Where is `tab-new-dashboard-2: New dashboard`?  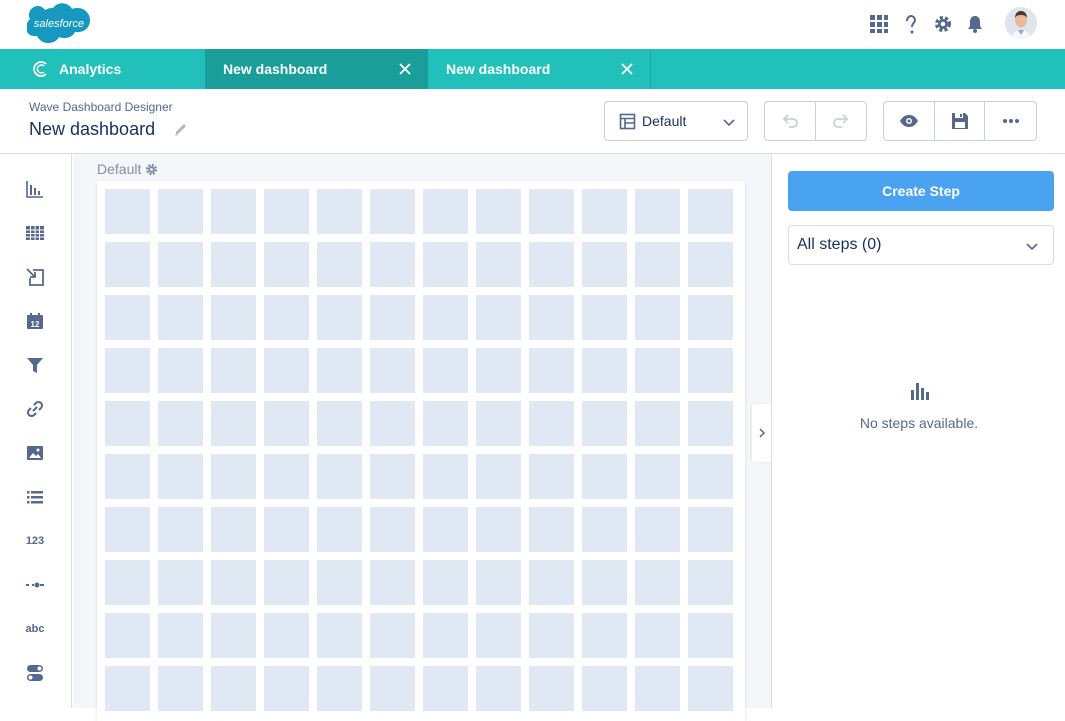
tab-new-dashboard-2: New dashboard is located at coordinates (539, 69).